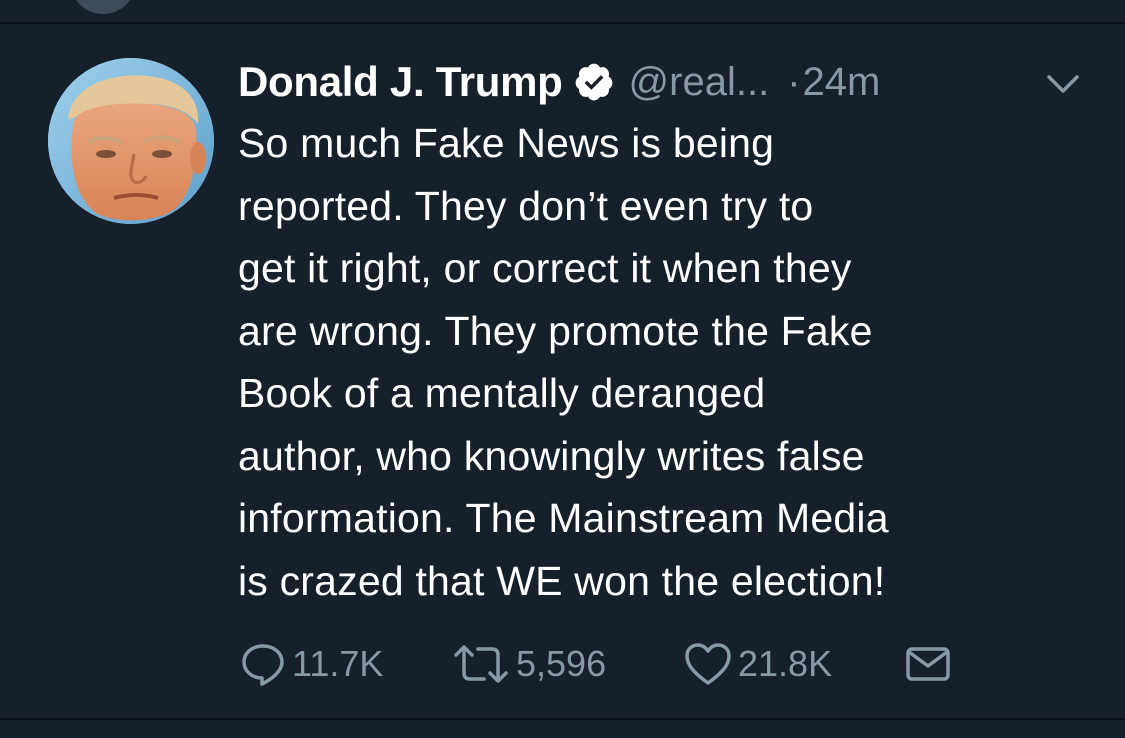 This screenshot has width=1125, height=738. I want to click on tweet-text-line: get it right, or correct it when they, so click(545, 268).